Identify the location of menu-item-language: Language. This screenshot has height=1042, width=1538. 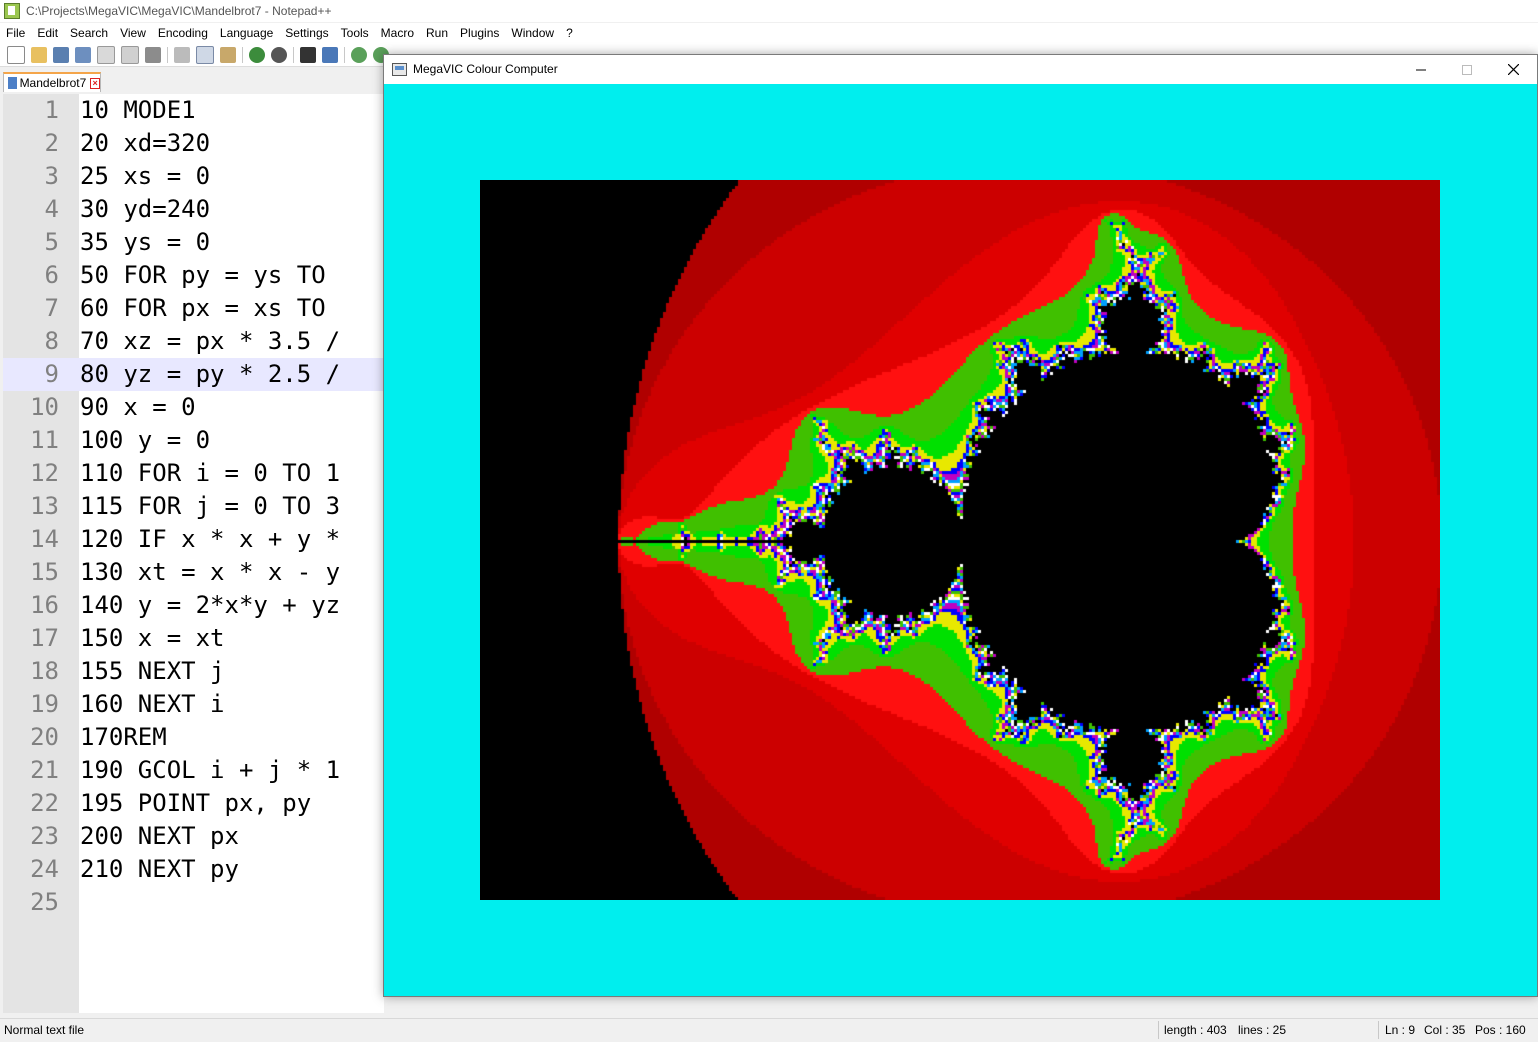
(246, 33).